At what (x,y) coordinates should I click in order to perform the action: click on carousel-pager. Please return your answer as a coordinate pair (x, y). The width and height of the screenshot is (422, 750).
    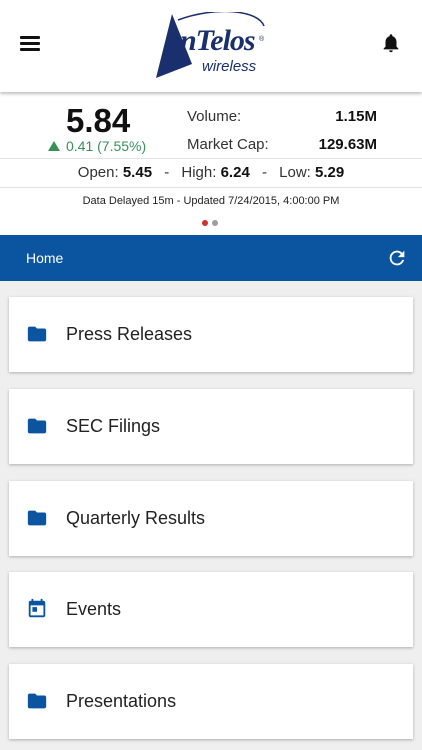
    Looking at the image, I should click on (210, 223).